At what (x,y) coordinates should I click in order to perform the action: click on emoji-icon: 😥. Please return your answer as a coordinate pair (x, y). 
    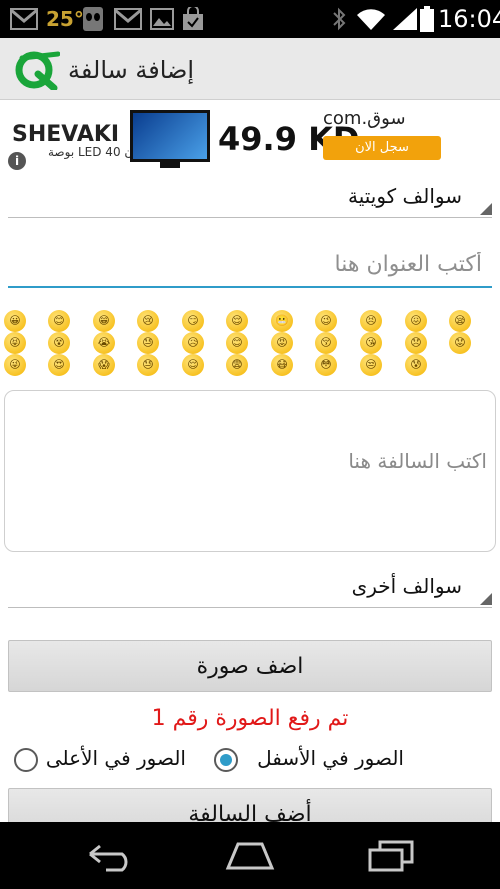
    Looking at the image, I should click on (193, 343).